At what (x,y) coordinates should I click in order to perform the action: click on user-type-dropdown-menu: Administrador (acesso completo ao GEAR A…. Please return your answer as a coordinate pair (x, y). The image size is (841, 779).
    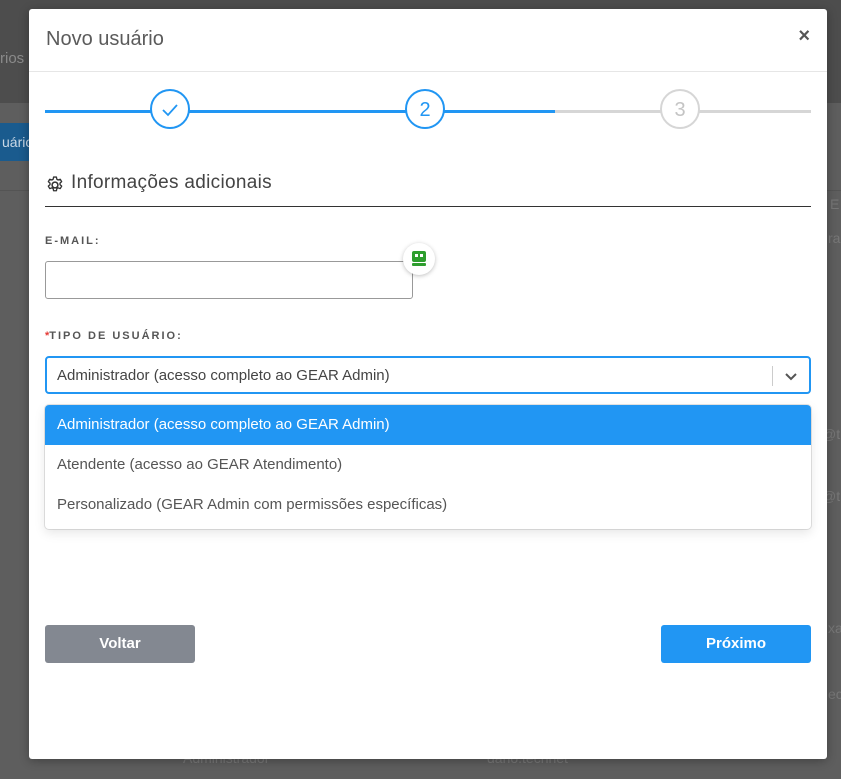
    Looking at the image, I should click on (428, 467).